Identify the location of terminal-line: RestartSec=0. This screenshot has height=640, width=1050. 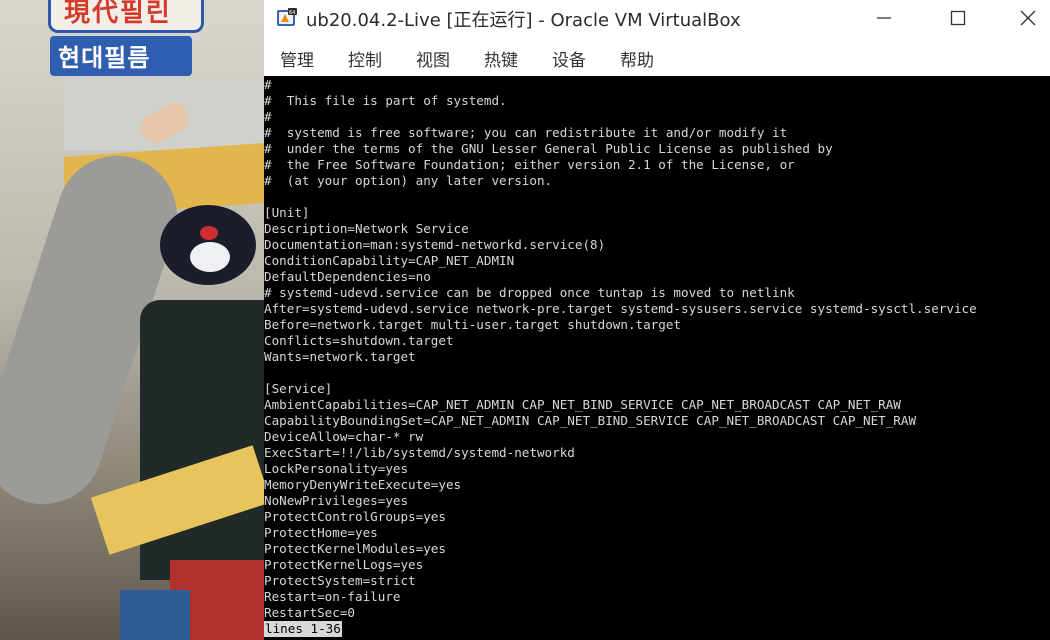
(309, 612).